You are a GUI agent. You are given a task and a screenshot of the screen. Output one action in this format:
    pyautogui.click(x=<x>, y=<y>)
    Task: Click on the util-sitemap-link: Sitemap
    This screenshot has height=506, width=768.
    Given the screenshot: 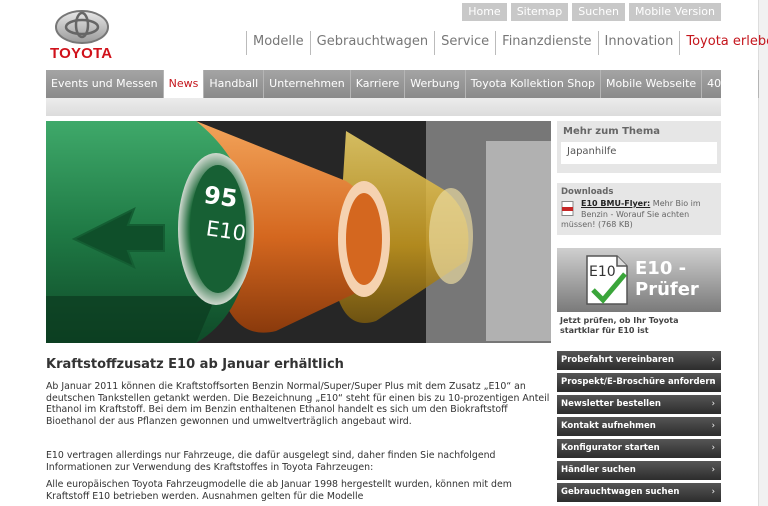 What is the action you would take?
    pyautogui.click(x=539, y=12)
    